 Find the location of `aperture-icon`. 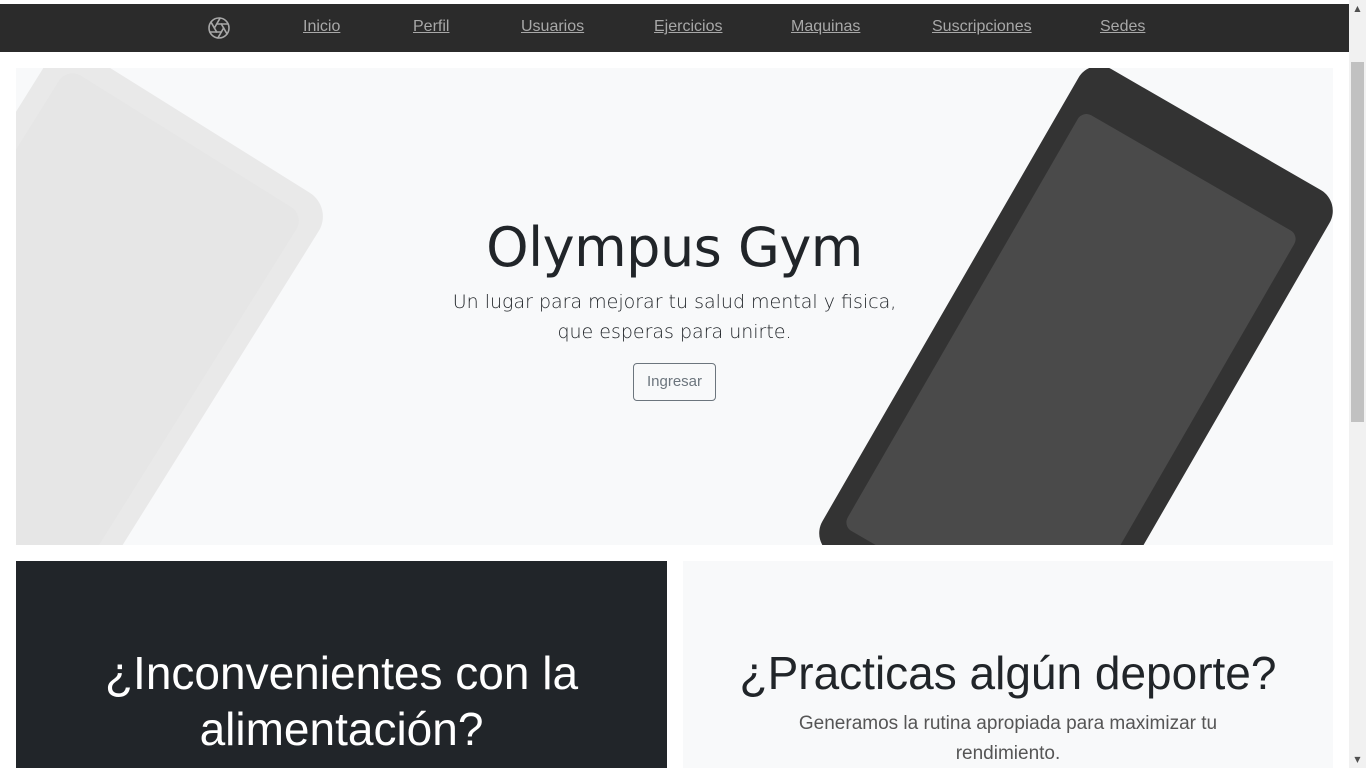

aperture-icon is located at coordinates (219, 28).